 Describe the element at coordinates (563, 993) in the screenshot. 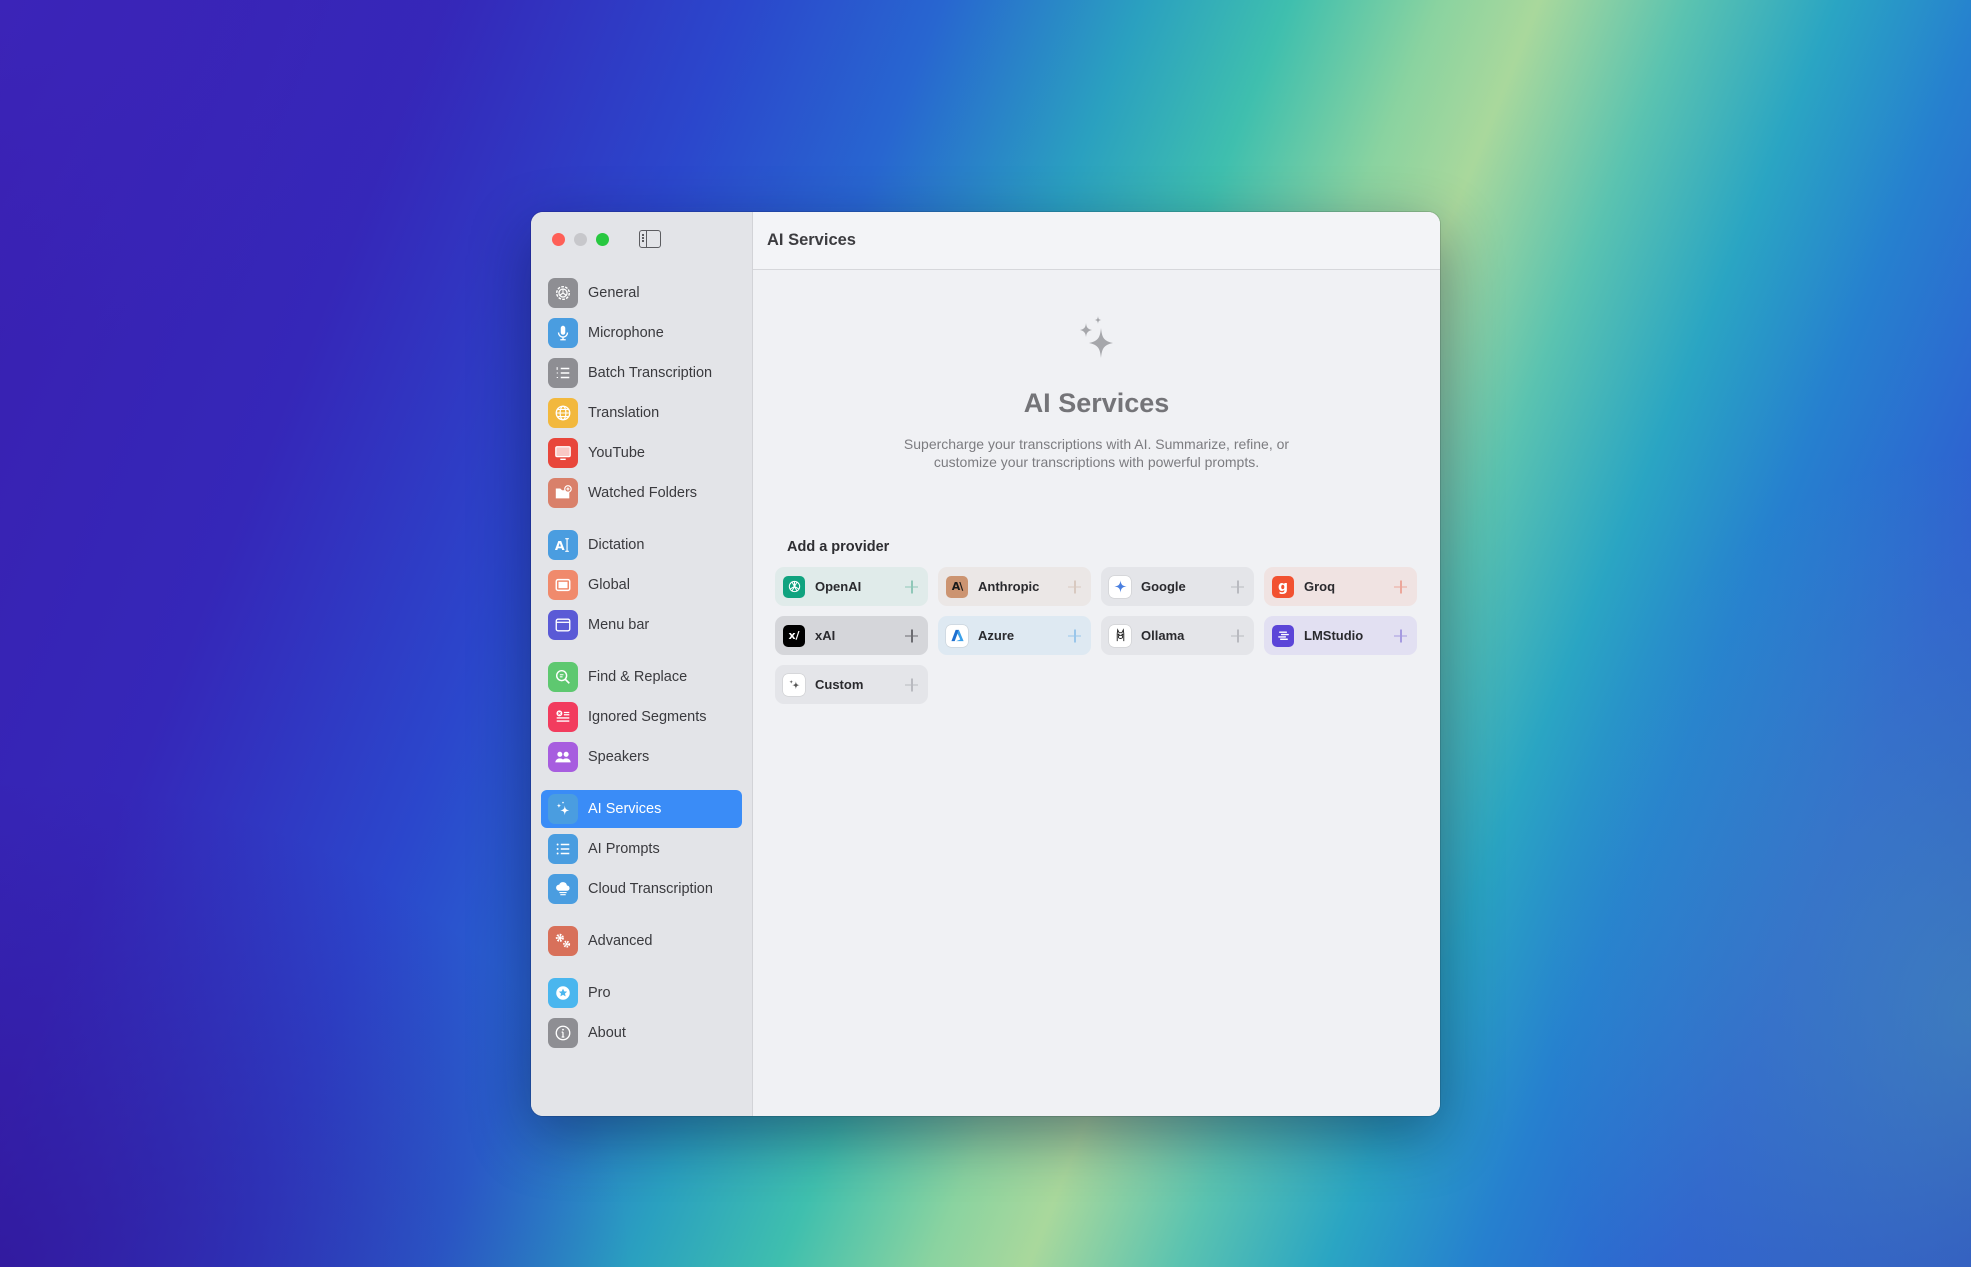

I see `star-badge-icon` at that location.